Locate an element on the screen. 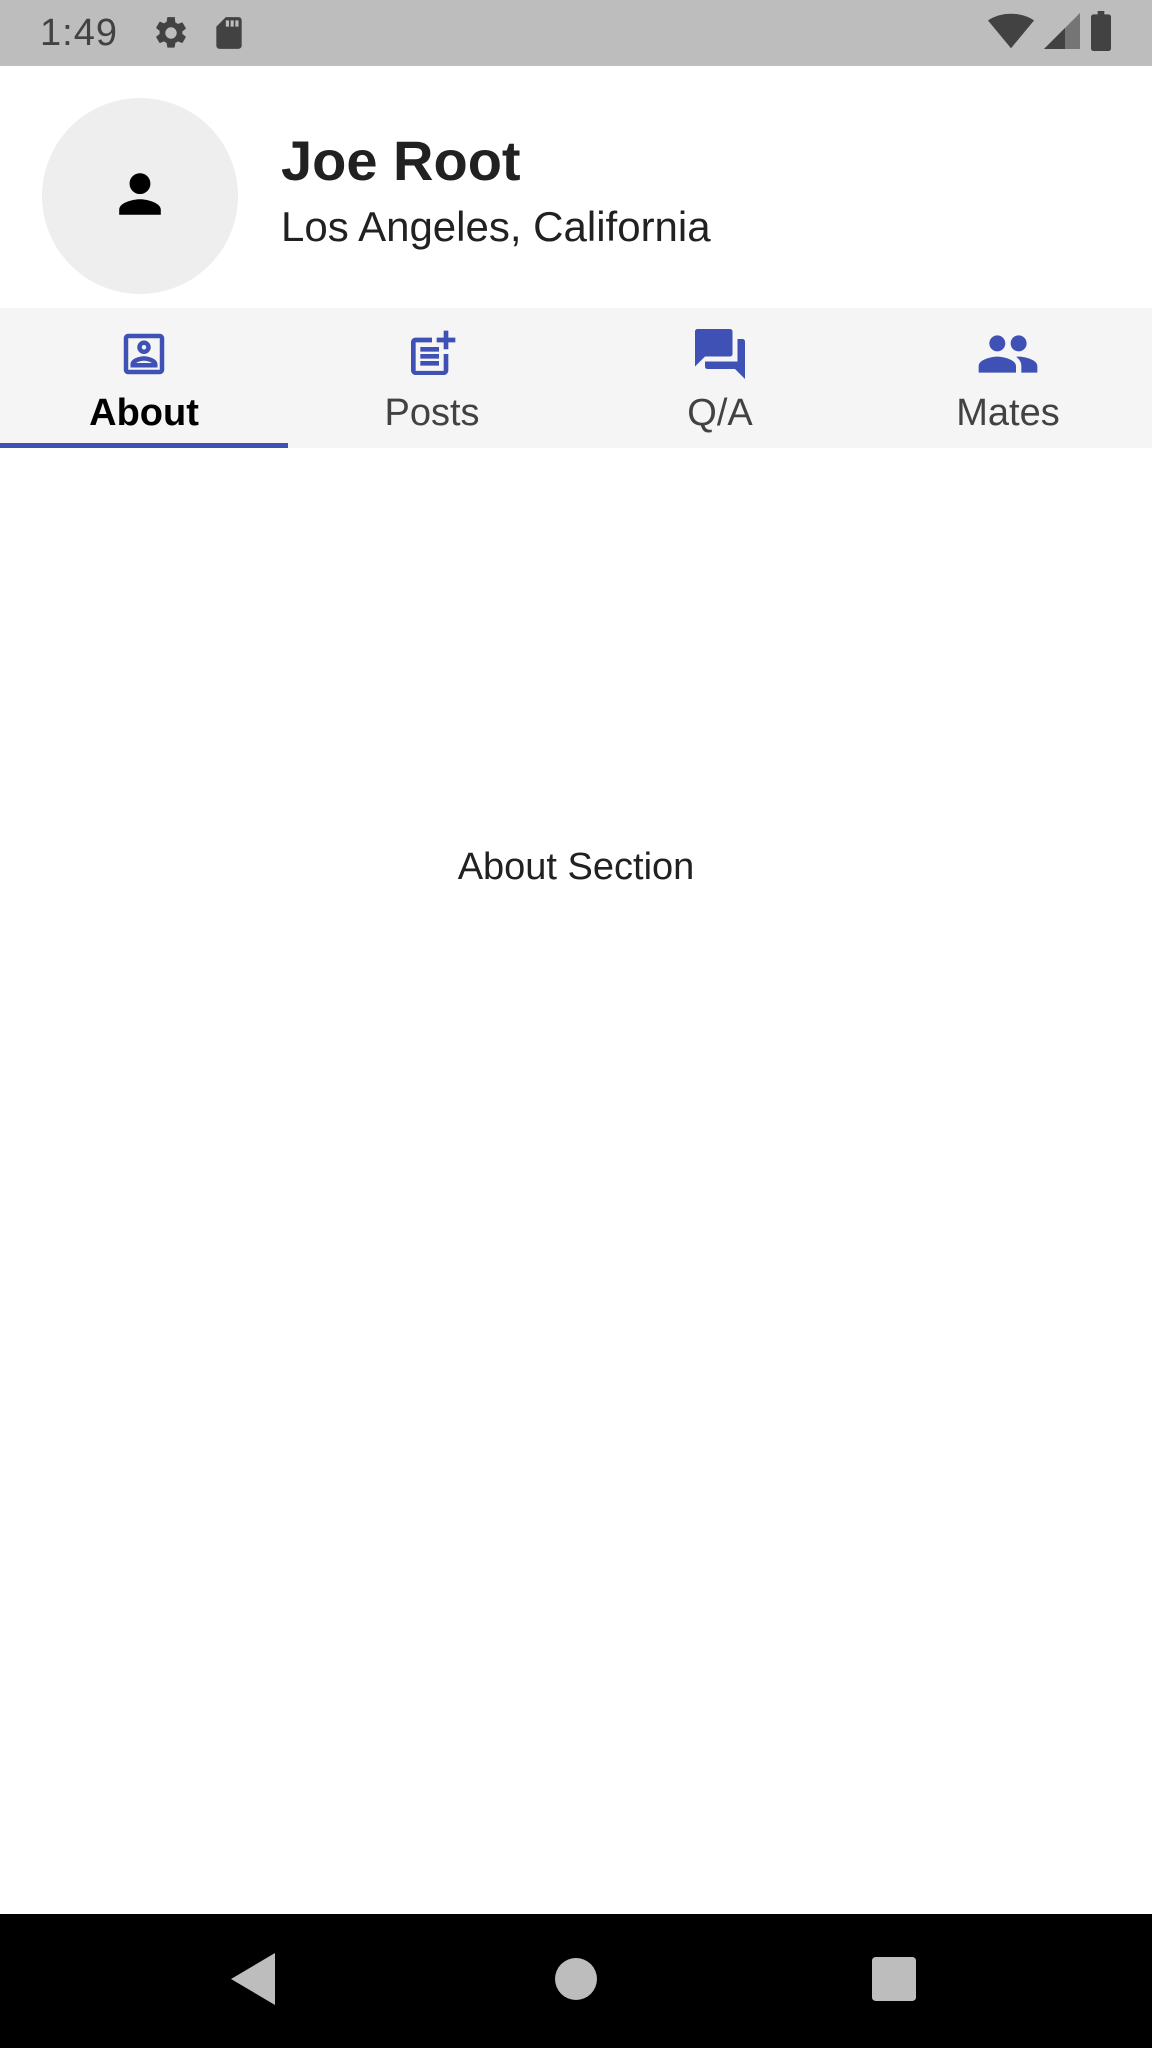  back-icon is located at coordinates (255, 1981).